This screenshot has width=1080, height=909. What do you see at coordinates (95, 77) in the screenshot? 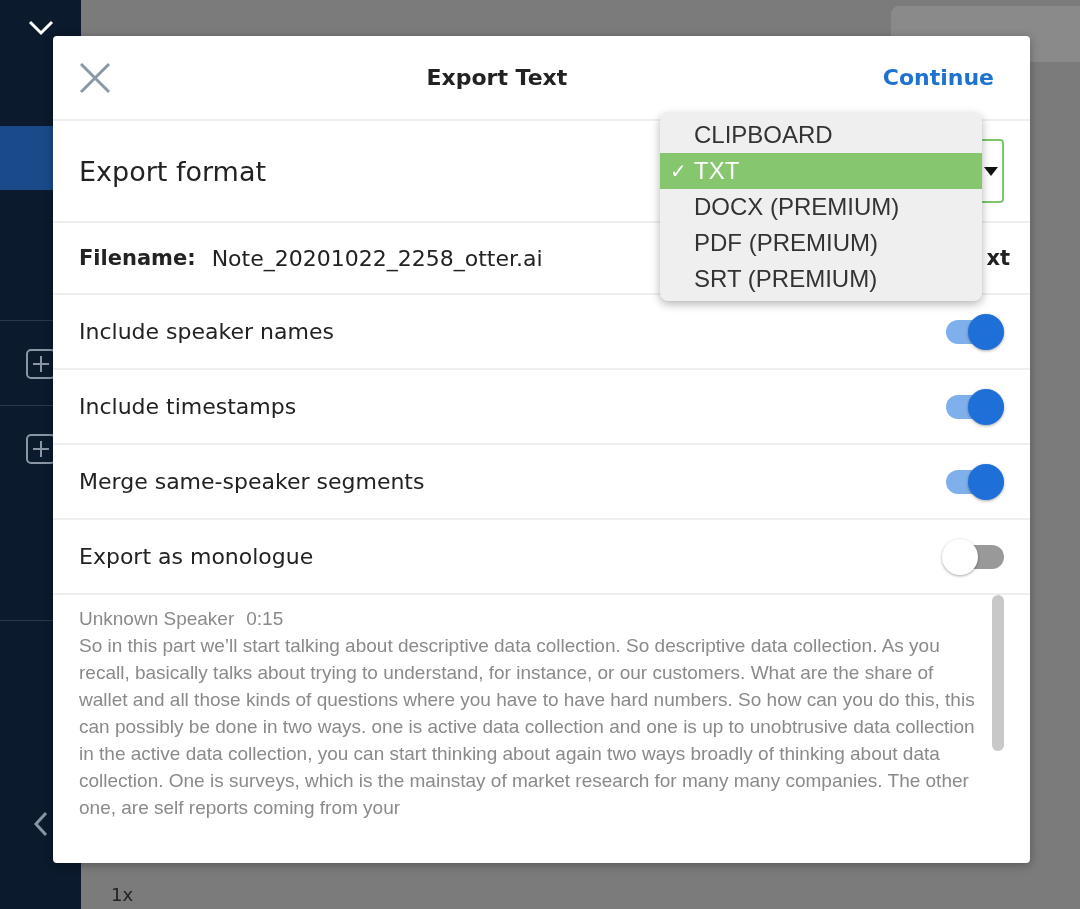
I see `close-icon` at bounding box center [95, 77].